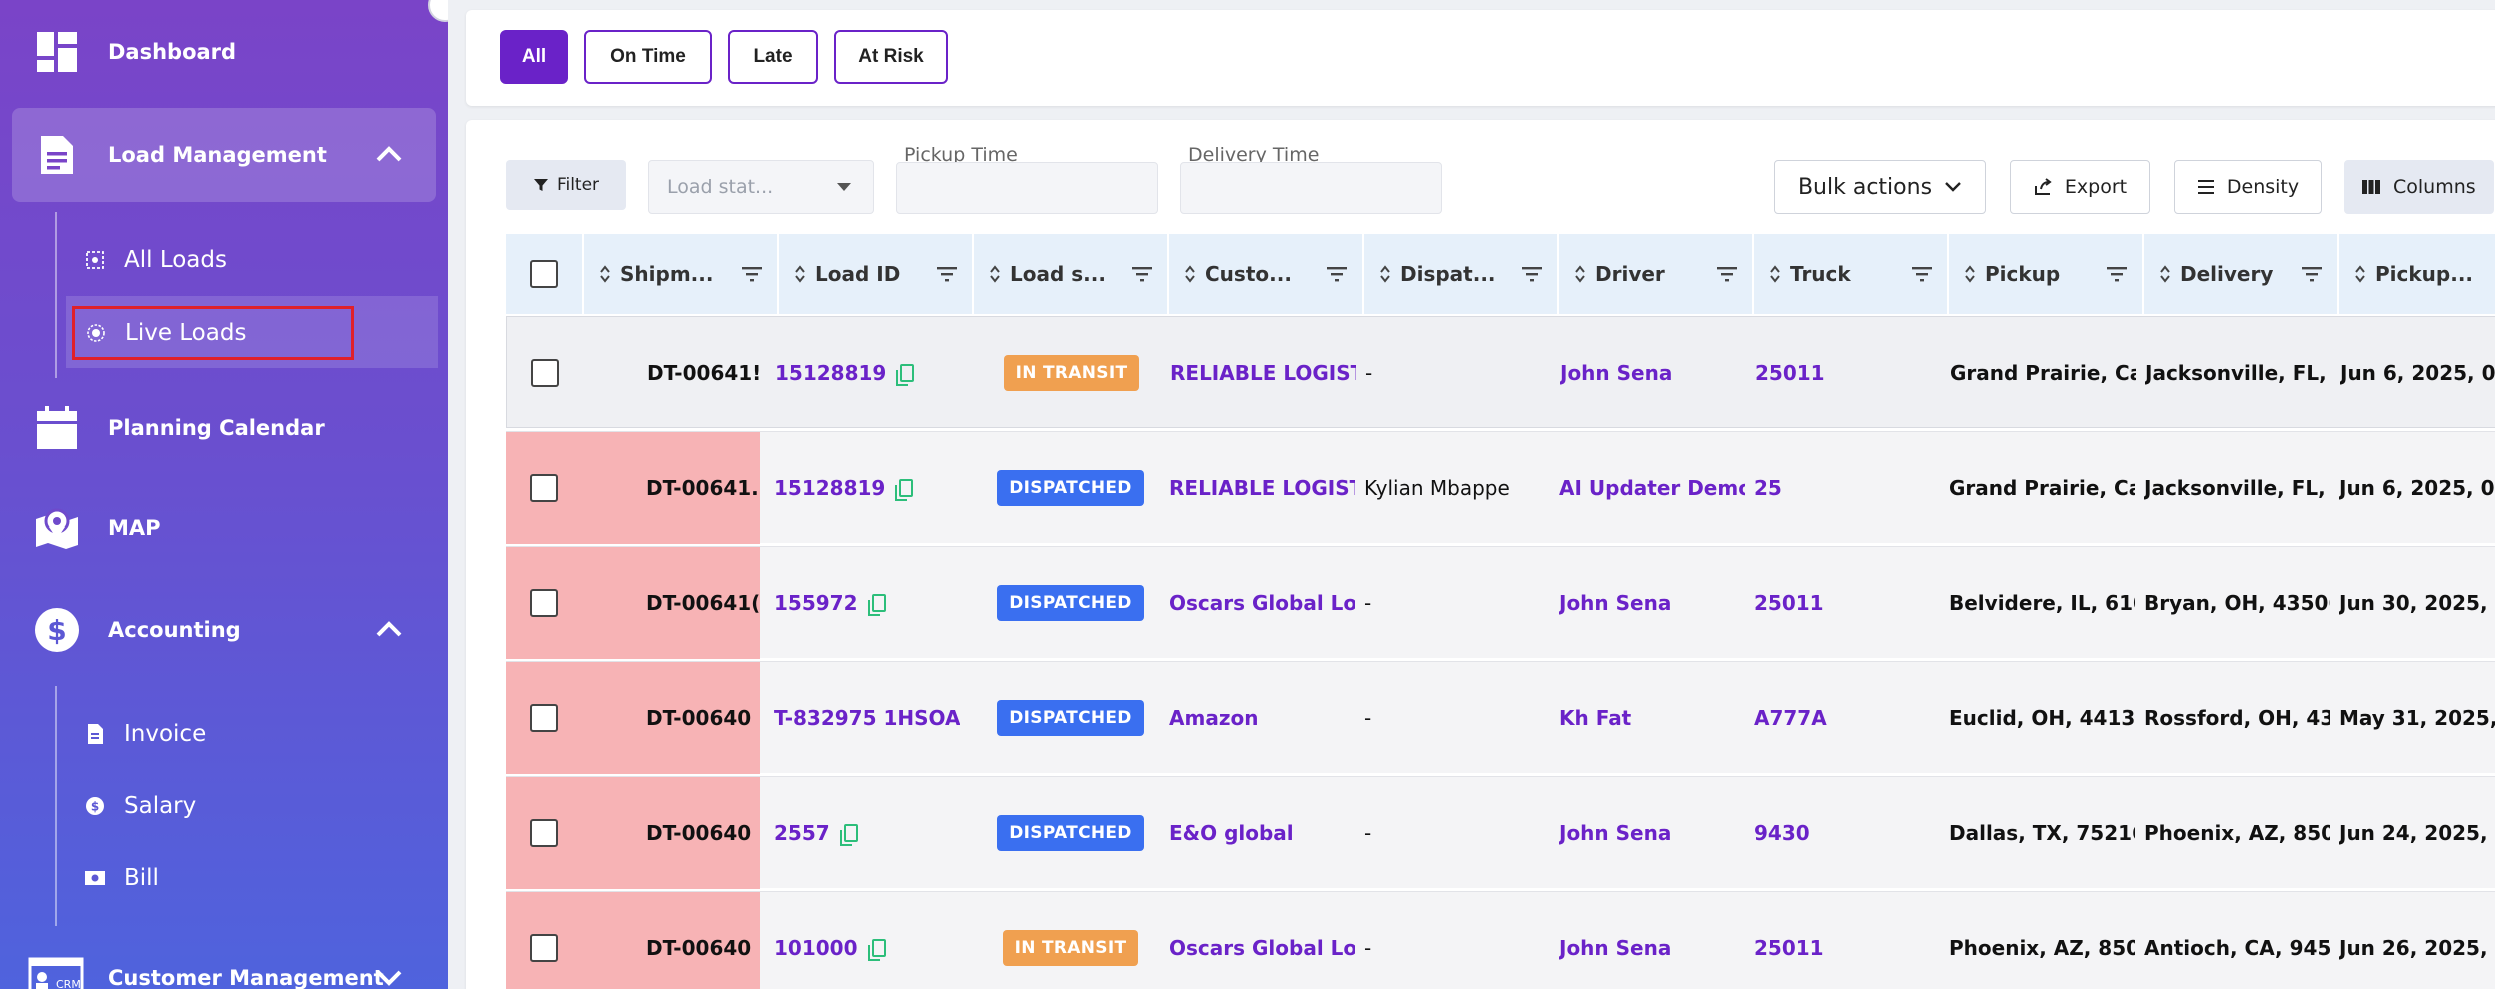  I want to click on column-header-pickup: Pickup, so click(2045, 274).